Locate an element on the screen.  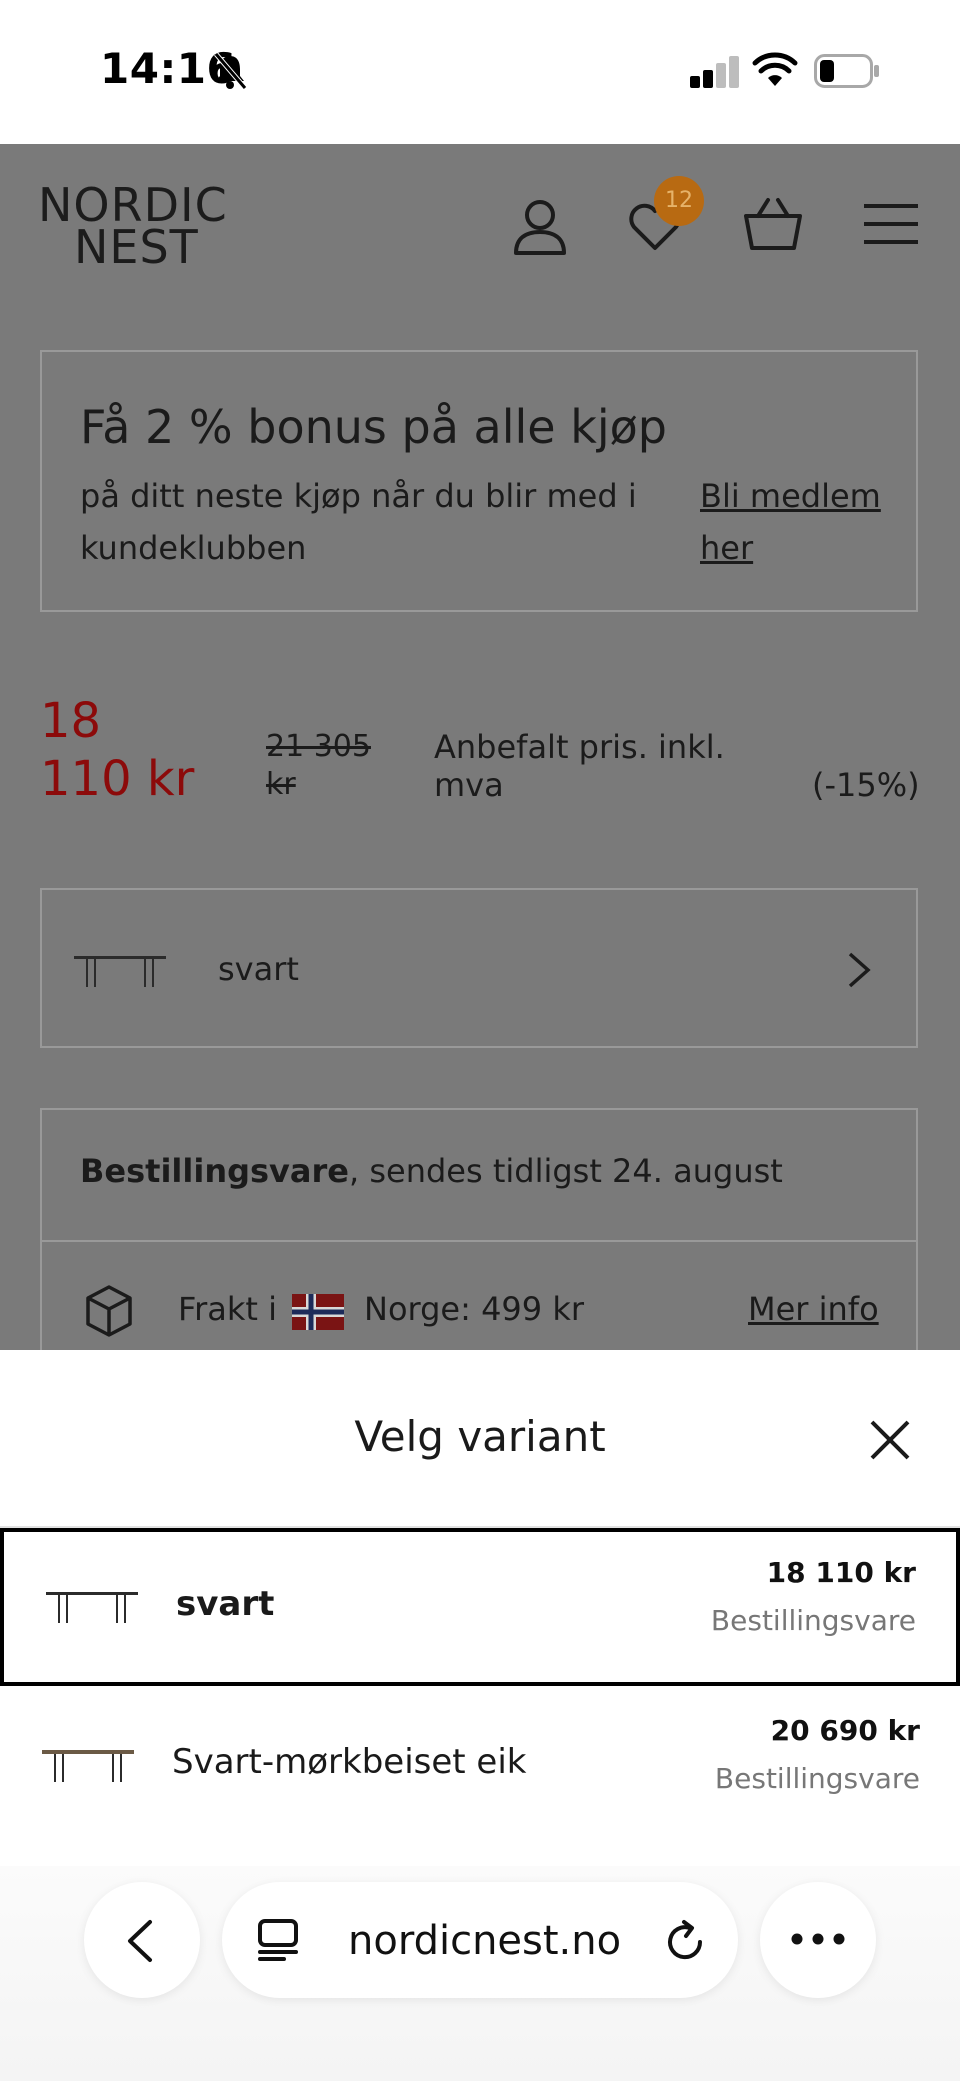
norway-flag-icon is located at coordinates (318, 1312).